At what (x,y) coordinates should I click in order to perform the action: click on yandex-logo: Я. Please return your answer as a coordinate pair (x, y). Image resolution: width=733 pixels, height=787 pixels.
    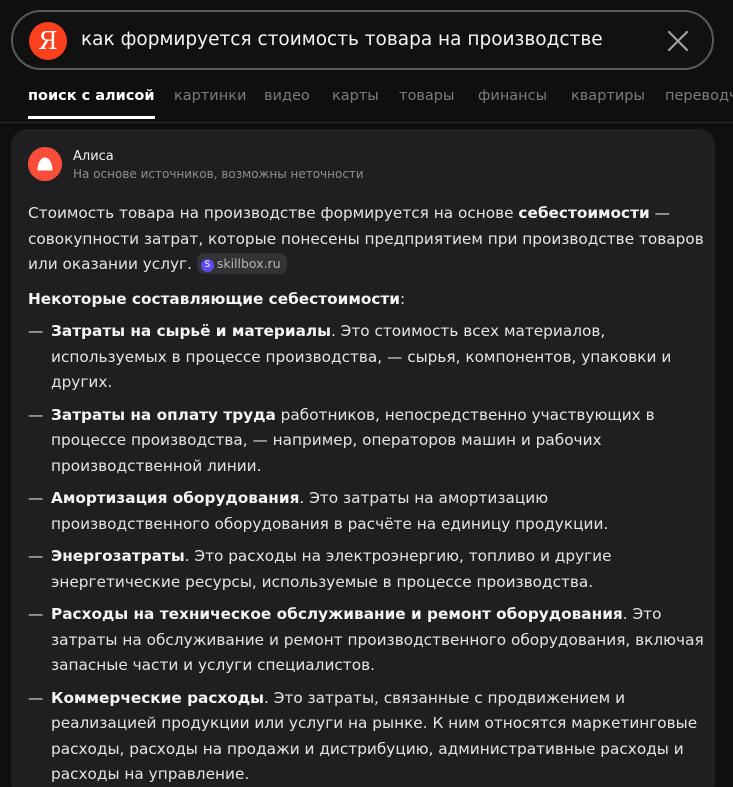
    Looking at the image, I should click on (48, 41).